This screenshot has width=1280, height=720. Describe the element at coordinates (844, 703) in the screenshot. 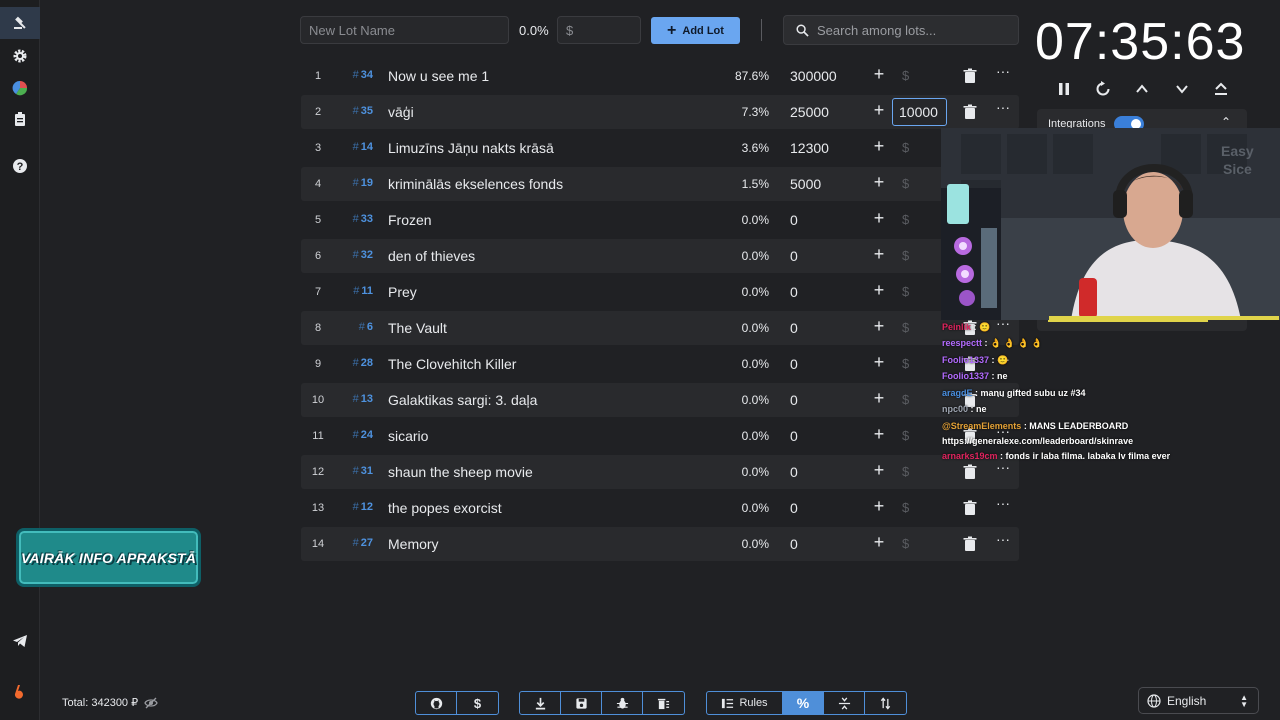

I see `compact-view-icon` at that location.